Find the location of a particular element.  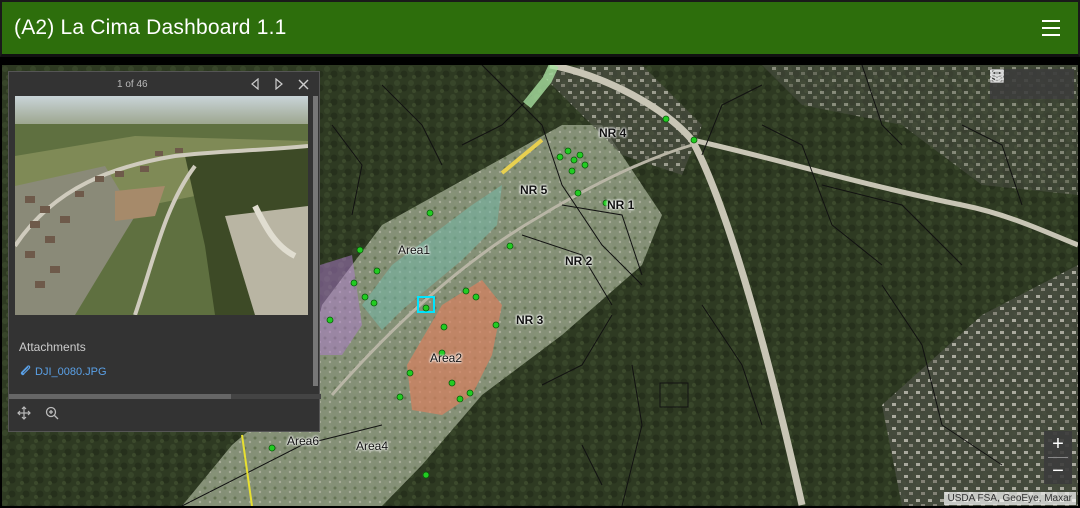

attachment-link: DJI_0080.JPG is located at coordinates (63, 371).